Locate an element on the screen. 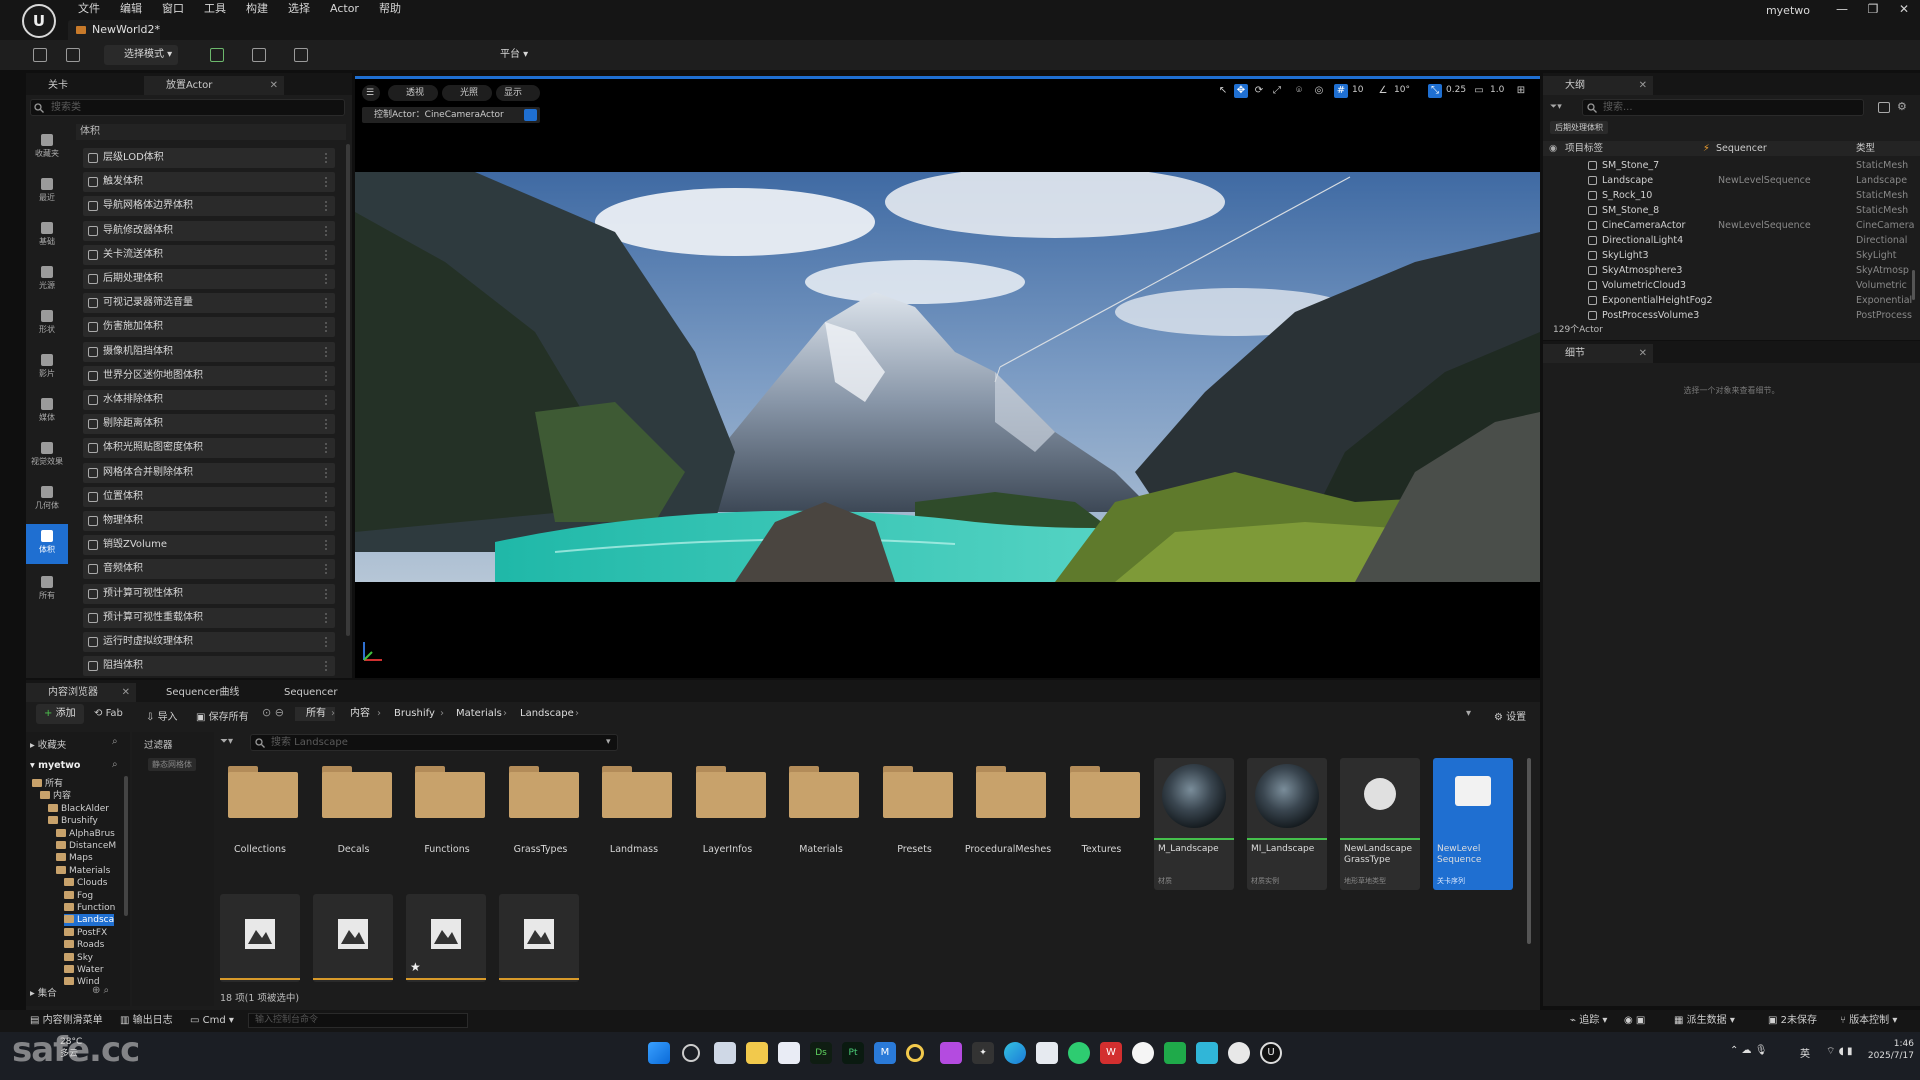 This screenshot has height=1080, width=1920. wps-icon: W is located at coordinates (1111, 1053).